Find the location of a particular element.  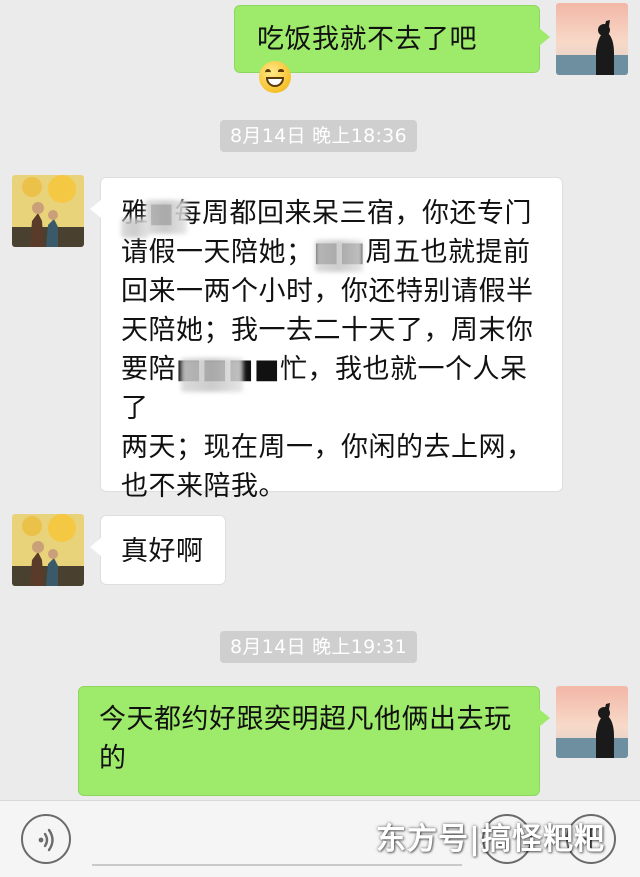

timestamp: 8月14日 晚上18:36 is located at coordinates (318, 136).